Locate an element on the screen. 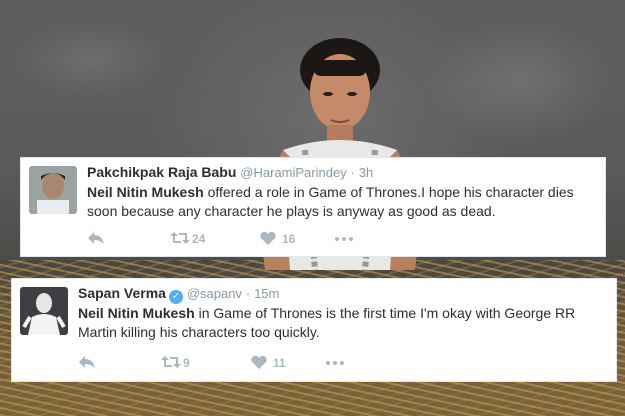 This screenshot has width=625, height=416. display-name: Sapan Verma is located at coordinates (122, 293).